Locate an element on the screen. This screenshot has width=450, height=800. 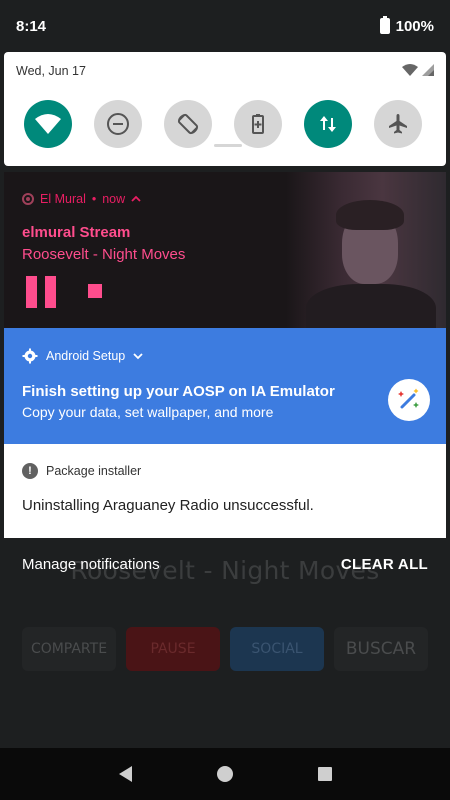
wifi-tile is located at coordinates (48, 124).